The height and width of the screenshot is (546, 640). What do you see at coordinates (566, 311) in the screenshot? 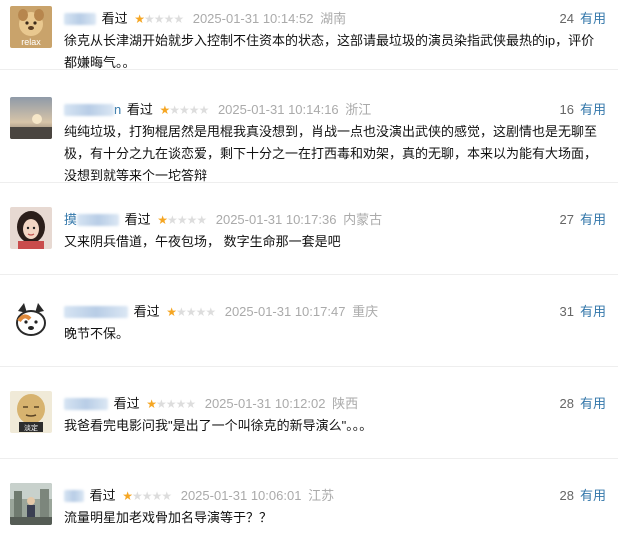
I see `vote-count: 31` at bounding box center [566, 311].